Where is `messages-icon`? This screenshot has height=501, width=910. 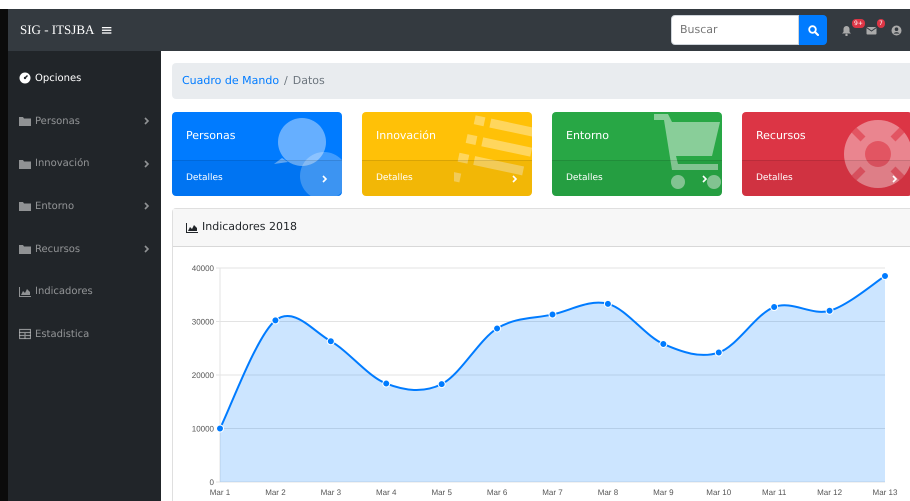 messages-icon is located at coordinates (871, 30).